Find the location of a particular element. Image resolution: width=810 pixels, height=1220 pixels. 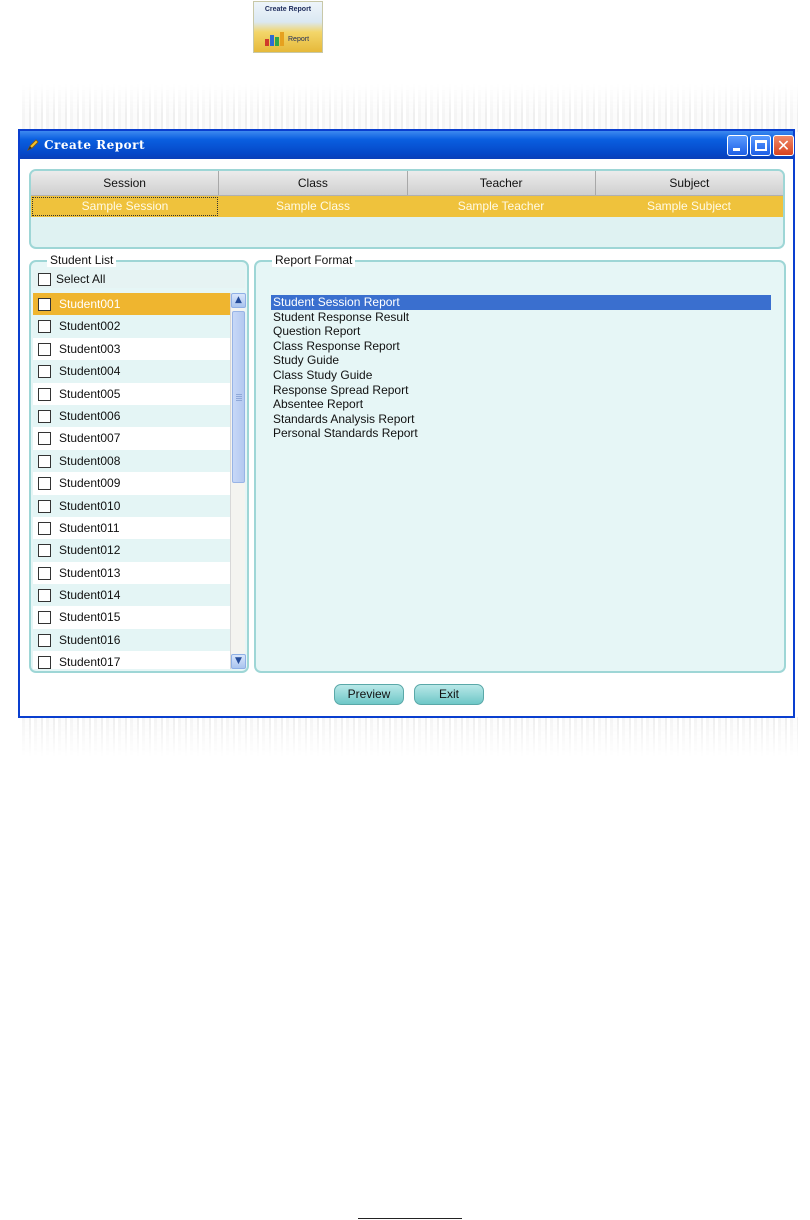

student-list-scrollbar: ▲ ▼ is located at coordinates (238, 481).